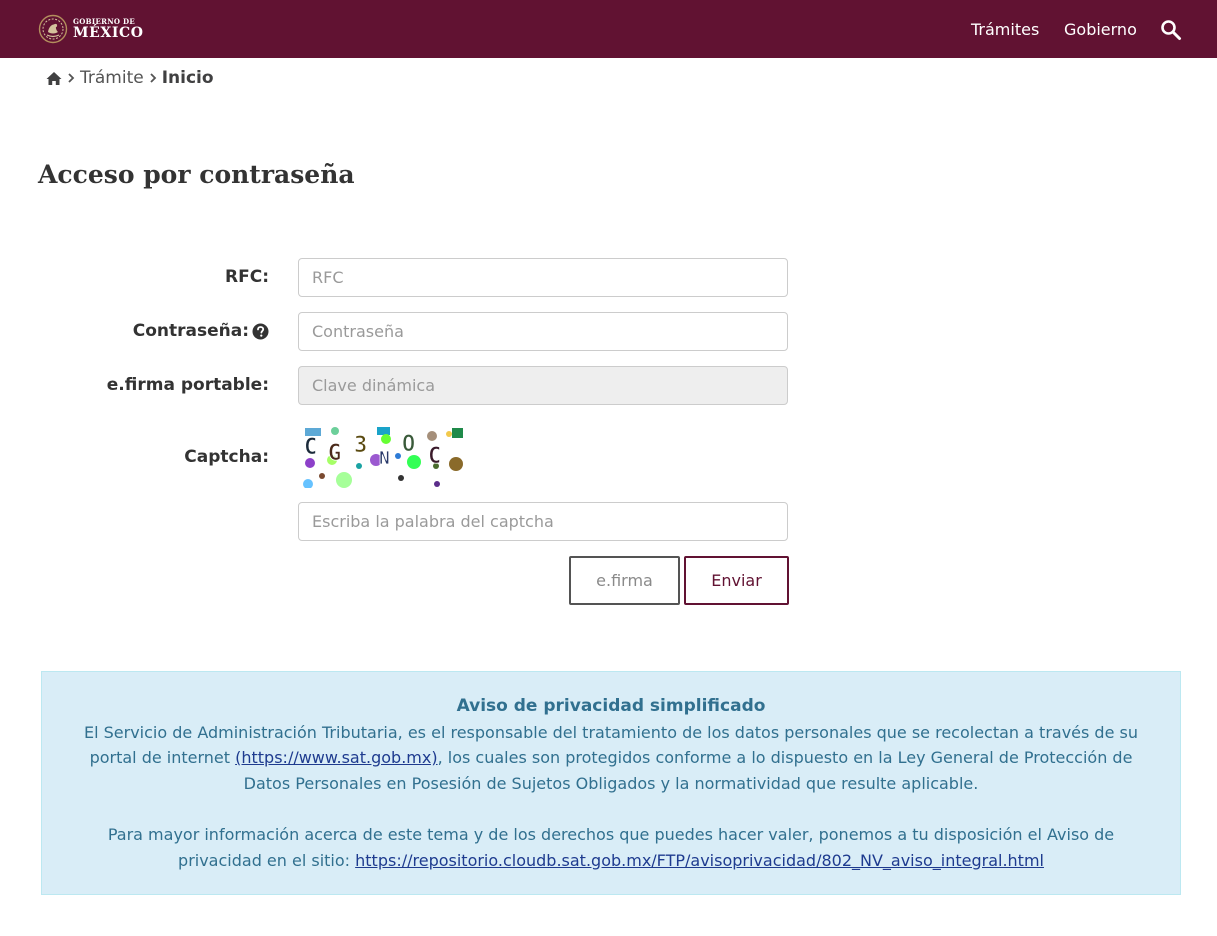 The image size is (1217, 936). I want to click on privacy-notice-title: Aviso de privacidad simplificado, so click(611, 706).